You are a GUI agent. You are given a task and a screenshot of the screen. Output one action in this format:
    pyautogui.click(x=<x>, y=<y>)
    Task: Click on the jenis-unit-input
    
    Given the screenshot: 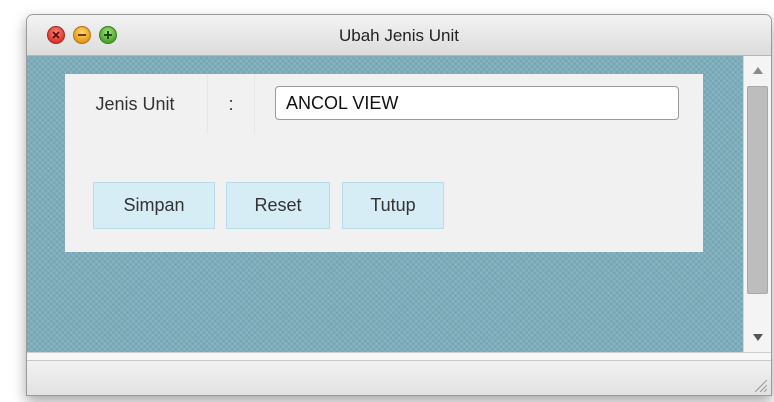 What is the action you would take?
    pyautogui.click(x=477, y=103)
    